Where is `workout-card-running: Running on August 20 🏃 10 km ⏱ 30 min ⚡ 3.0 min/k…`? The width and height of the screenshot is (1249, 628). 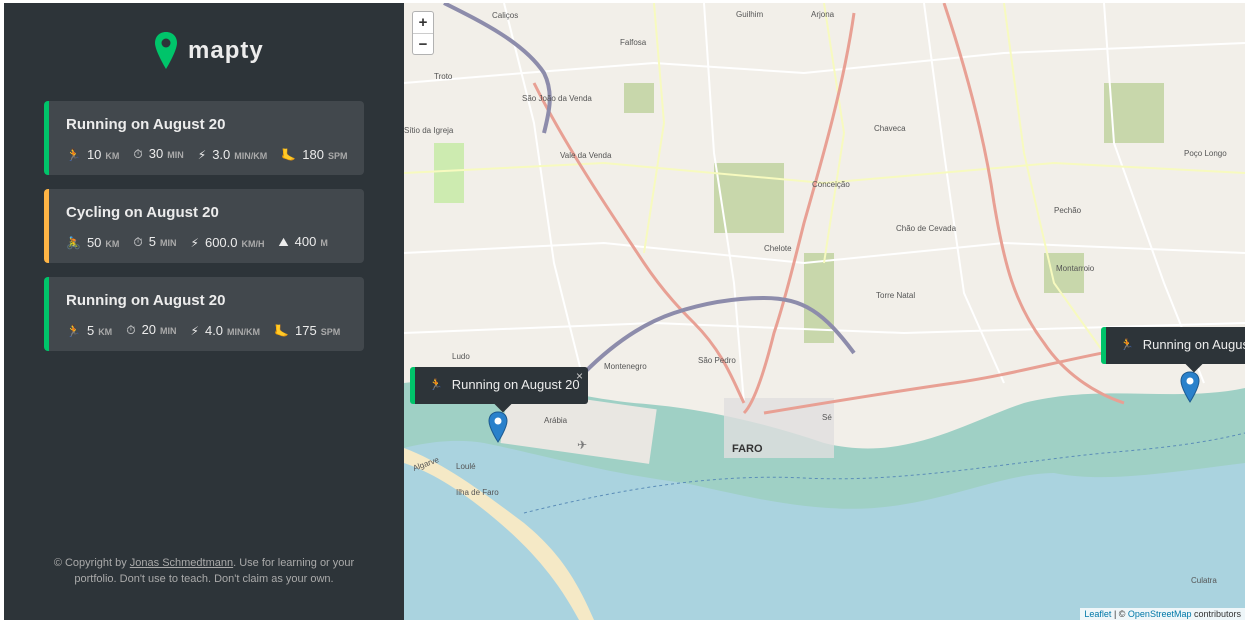 workout-card-running: Running on August 20 🏃 10 km ⏱ 30 min ⚡ 3.0 min/k… is located at coordinates (204, 138).